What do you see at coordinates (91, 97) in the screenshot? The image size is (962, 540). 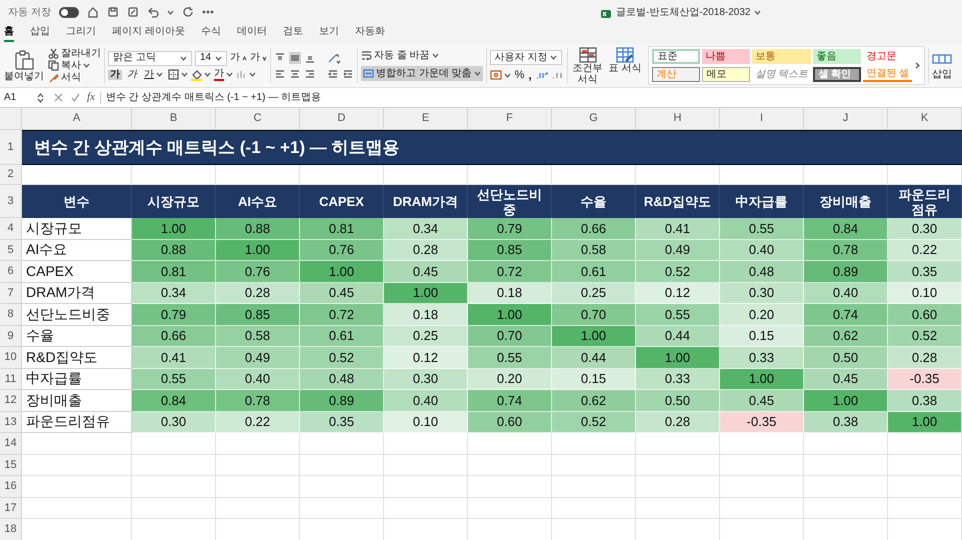 I see `function-label: fx` at bounding box center [91, 97].